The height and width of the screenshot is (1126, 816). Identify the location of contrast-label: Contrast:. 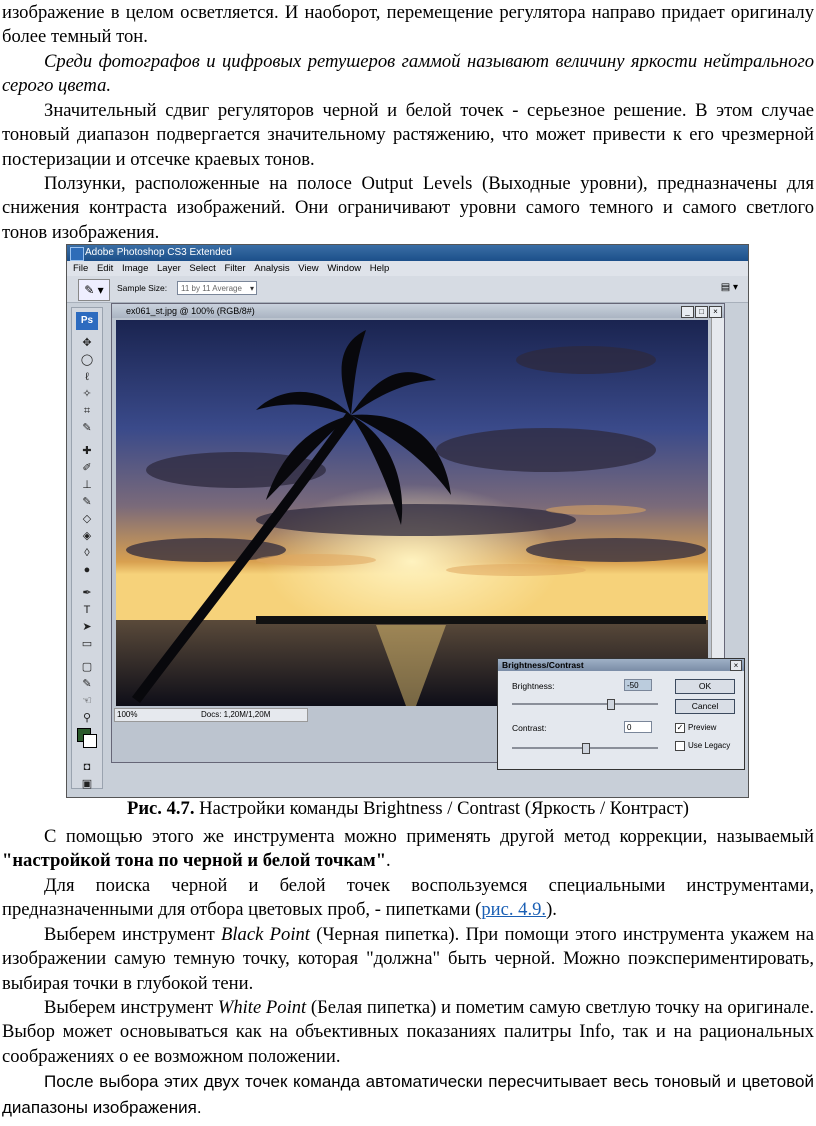
(529, 728).